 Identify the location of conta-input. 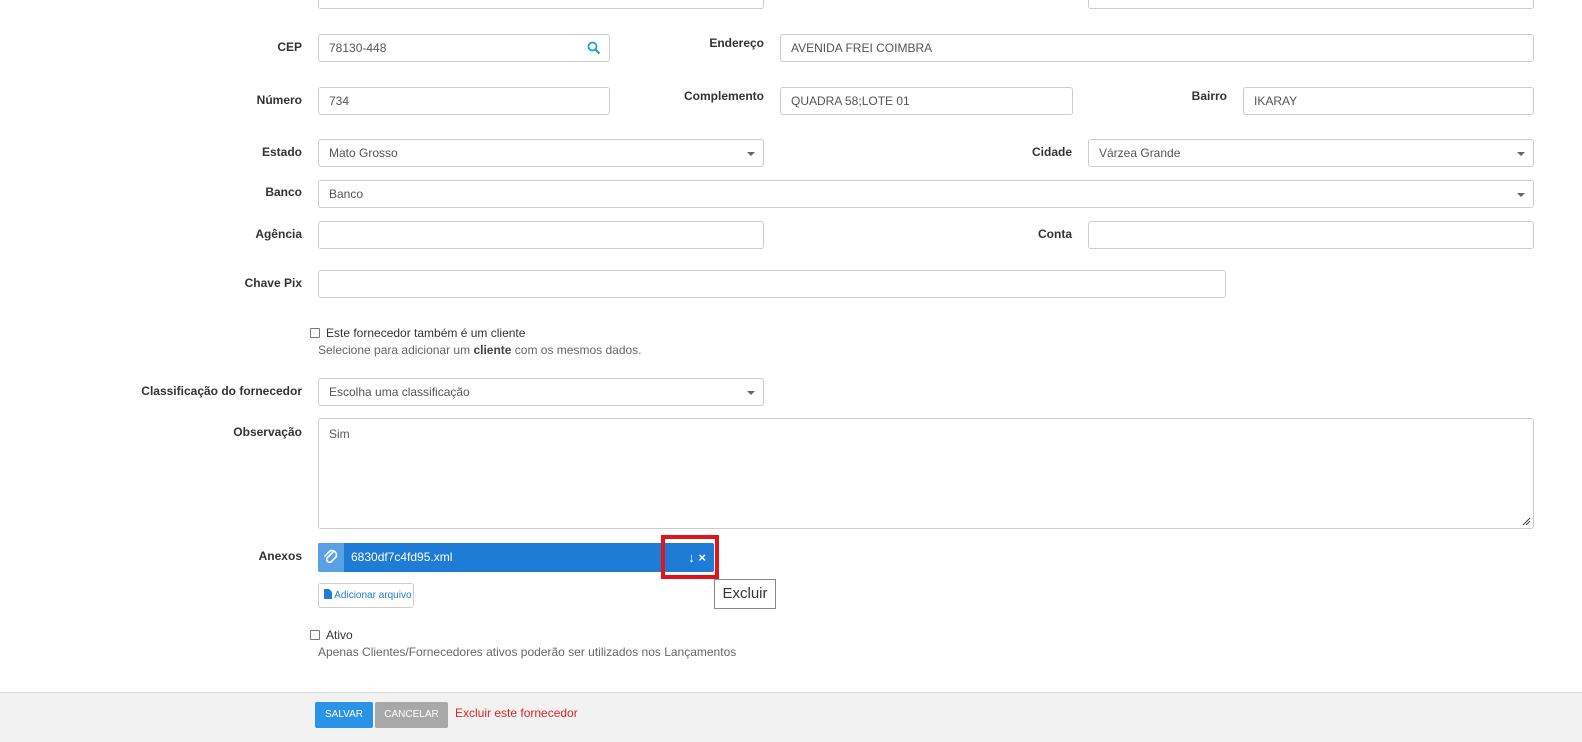
(1311, 235).